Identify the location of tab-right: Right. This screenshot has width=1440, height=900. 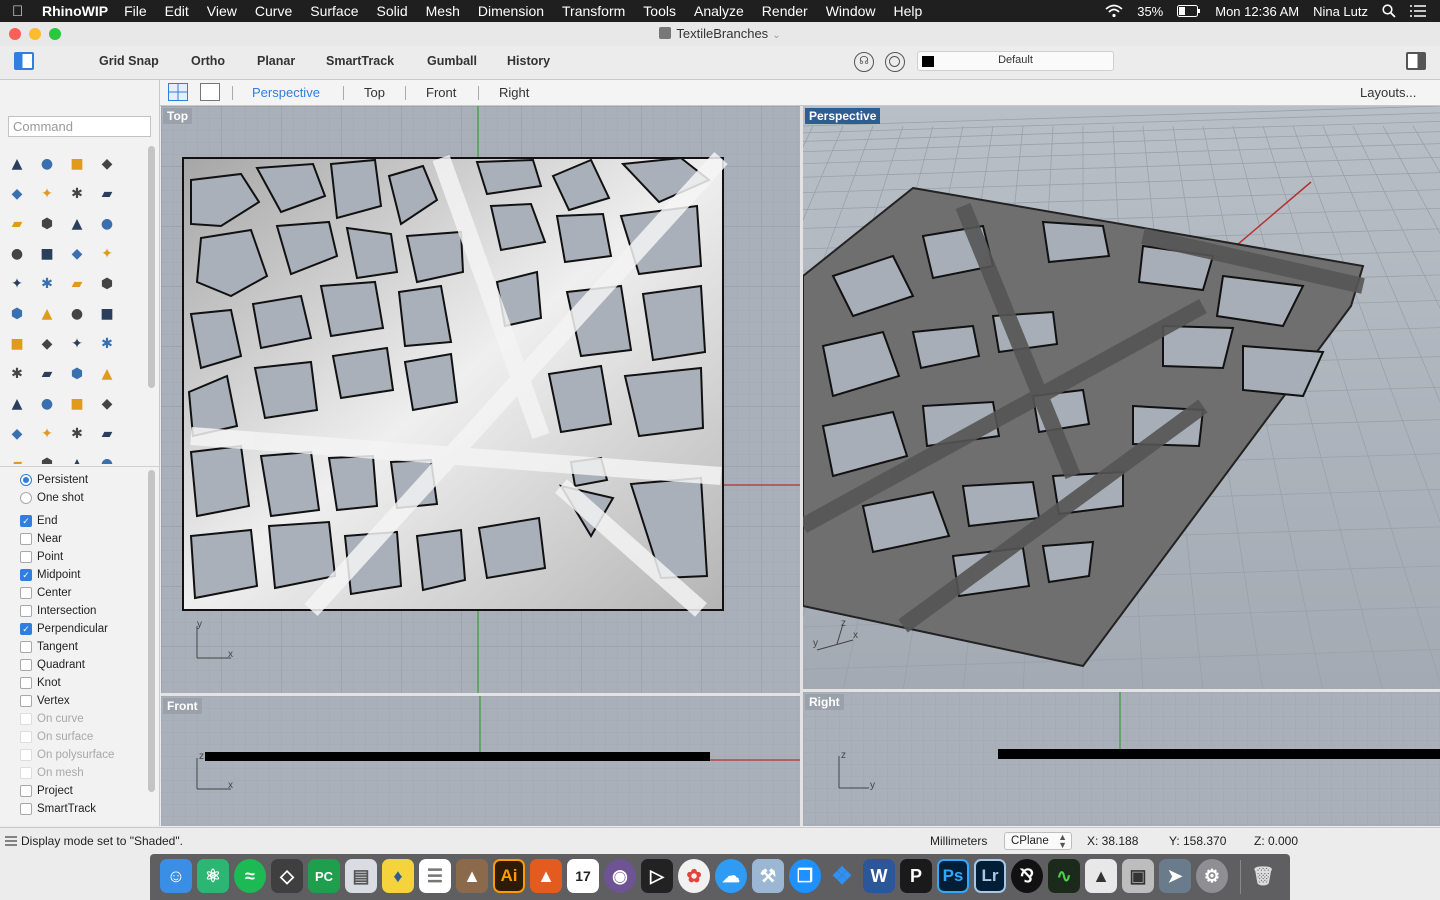
(514, 92).